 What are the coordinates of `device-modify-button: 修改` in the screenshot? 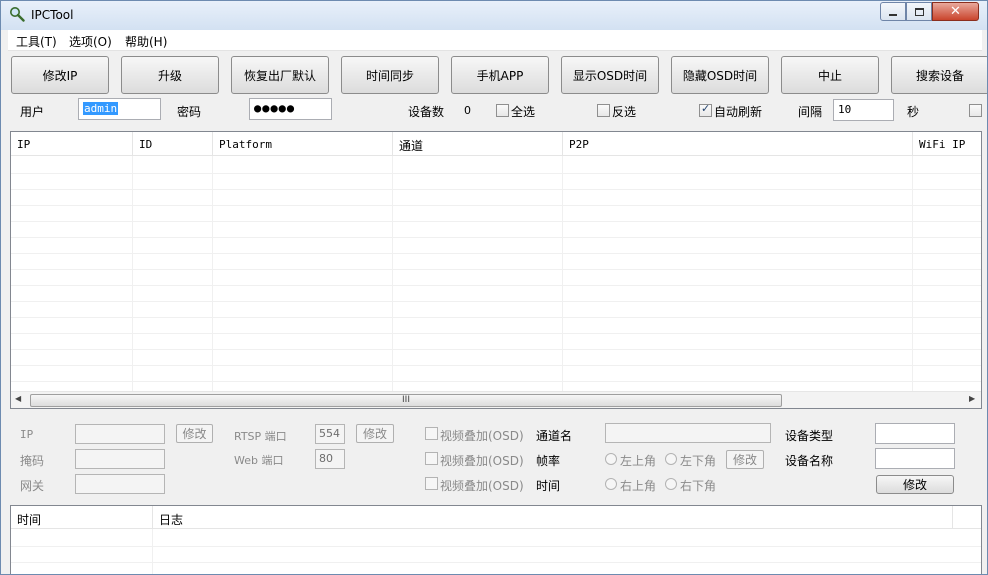 It's located at (915, 484).